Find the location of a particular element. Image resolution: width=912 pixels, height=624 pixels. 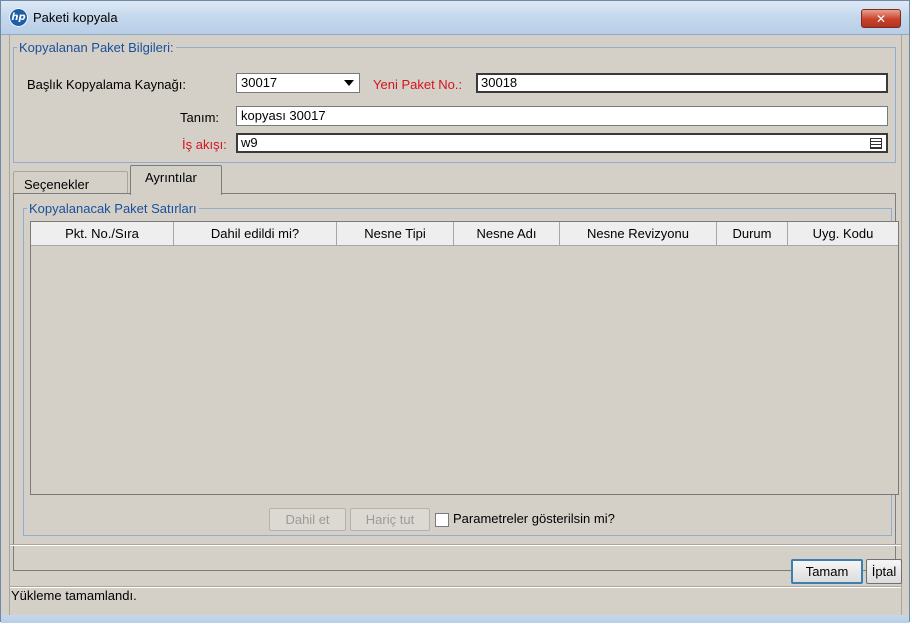

exclude-button: Hariç tut is located at coordinates (390, 519).